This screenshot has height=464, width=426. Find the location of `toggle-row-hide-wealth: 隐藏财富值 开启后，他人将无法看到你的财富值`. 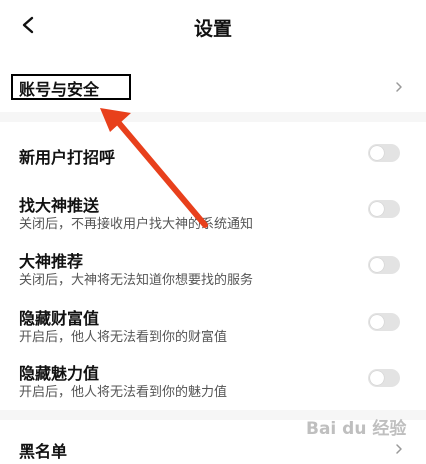

toggle-row-hide-wealth: 隐藏财富值 开启后，他人将无法看到你的财富值 is located at coordinates (213, 323).